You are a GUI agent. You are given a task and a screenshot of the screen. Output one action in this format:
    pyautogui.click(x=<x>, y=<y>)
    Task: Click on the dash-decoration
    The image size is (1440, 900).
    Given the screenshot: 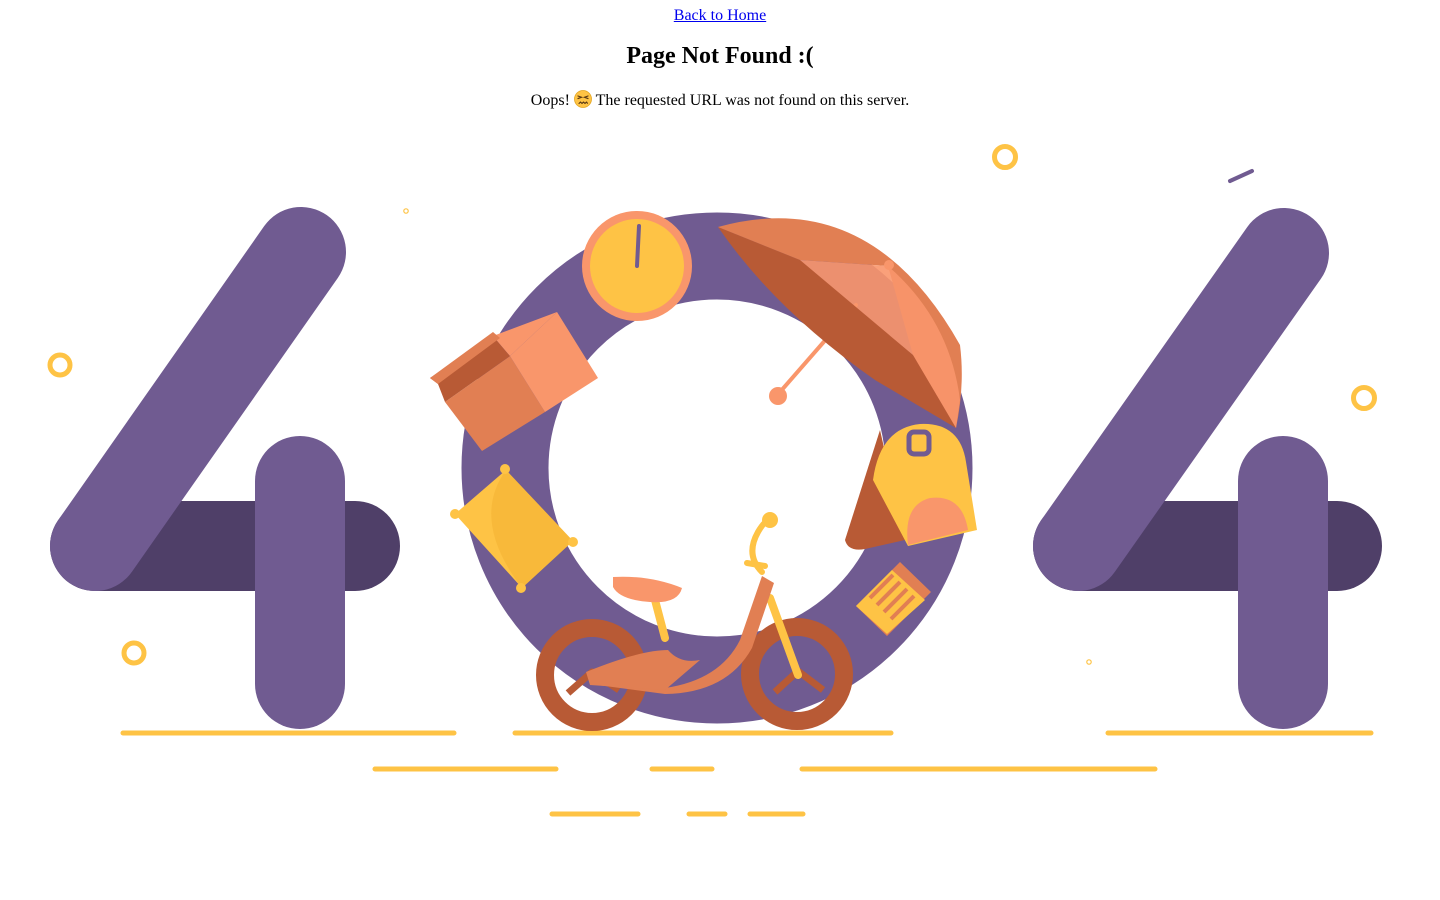 What is the action you would take?
    pyautogui.click(x=1241, y=176)
    